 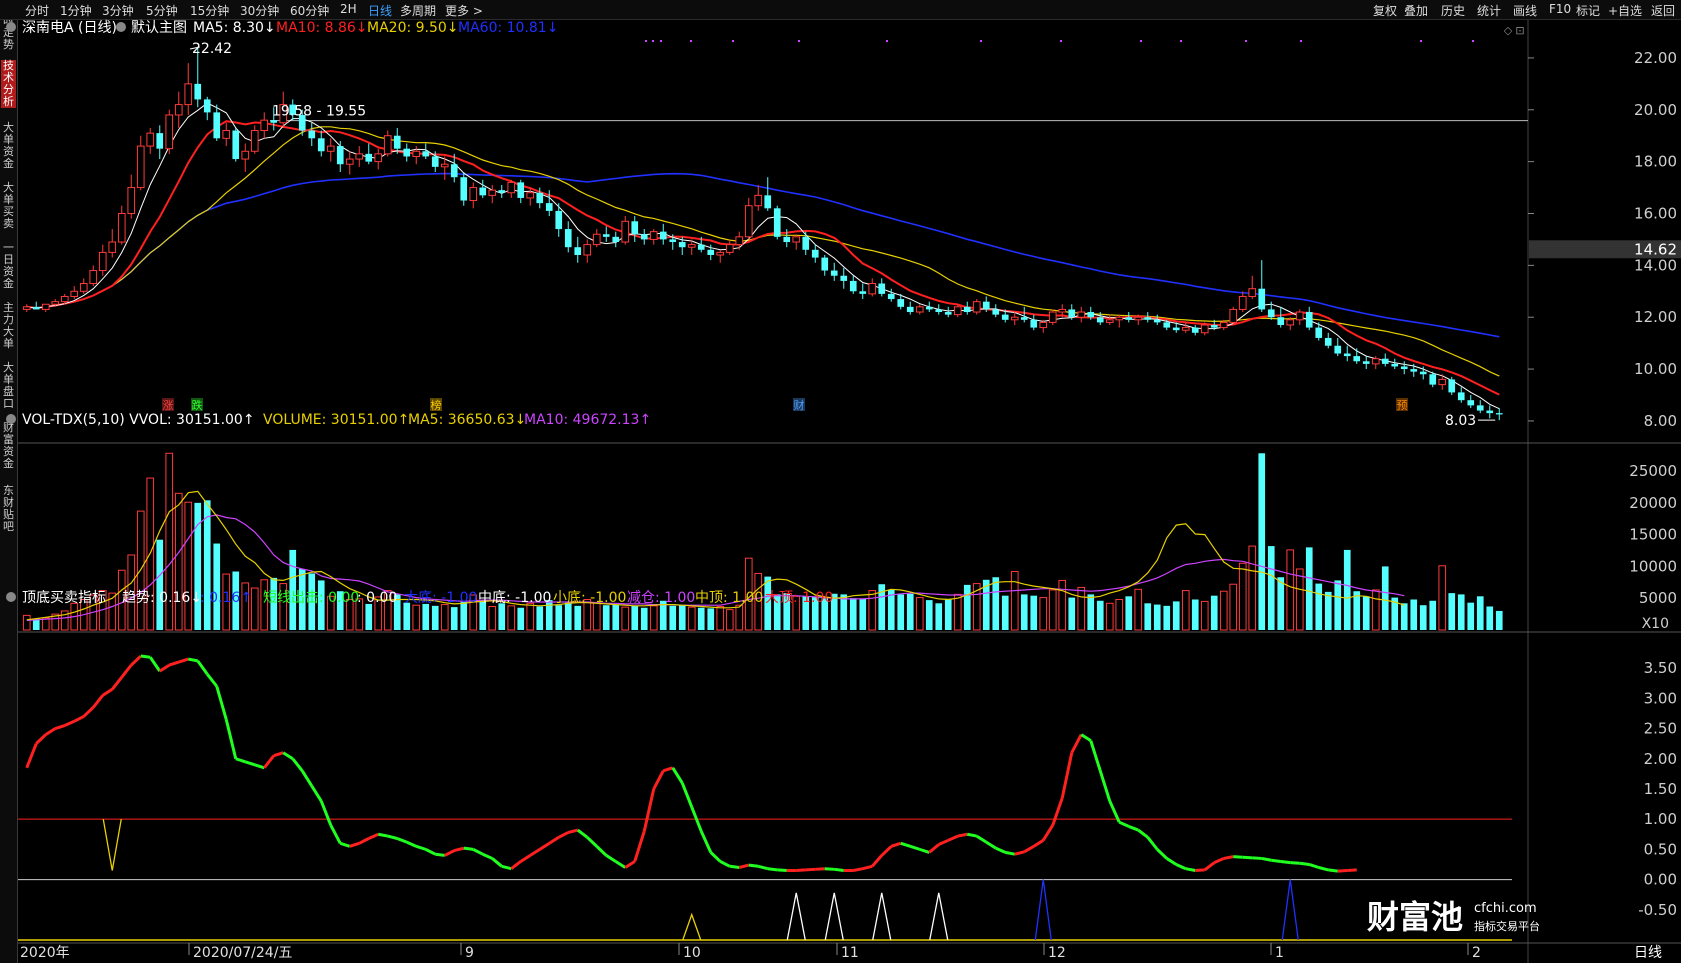 What do you see at coordinates (1505, 908) in the screenshot?
I see `watermark-site: cfchi.com` at bounding box center [1505, 908].